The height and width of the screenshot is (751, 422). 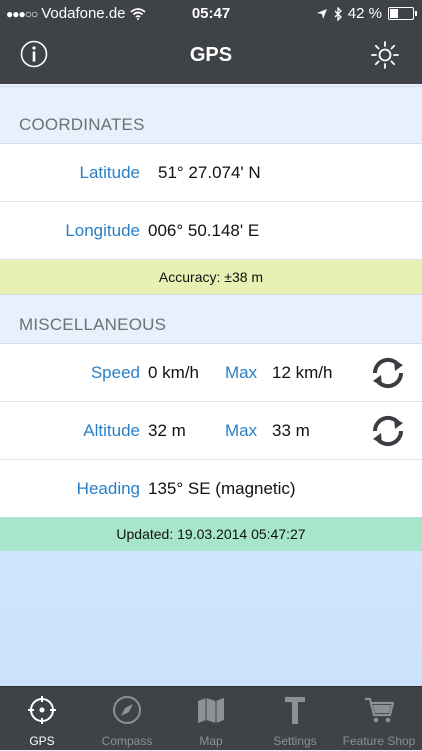 What do you see at coordinates (241, 430) in the screenshot?
I see `altitude-max-label: Max` at bounding box center [241, 430].